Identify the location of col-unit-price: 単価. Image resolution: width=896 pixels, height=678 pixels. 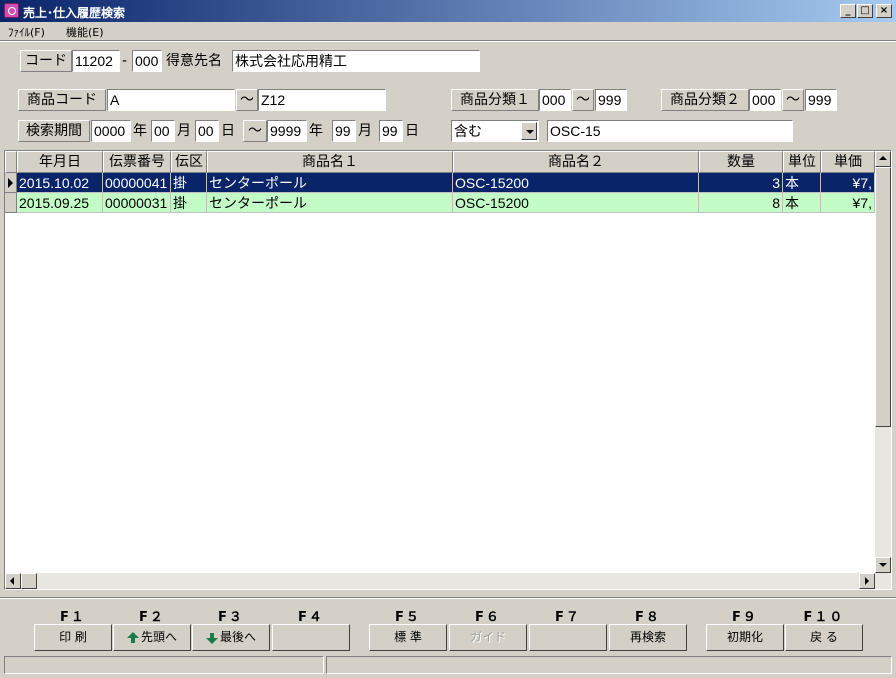
(848, 162).